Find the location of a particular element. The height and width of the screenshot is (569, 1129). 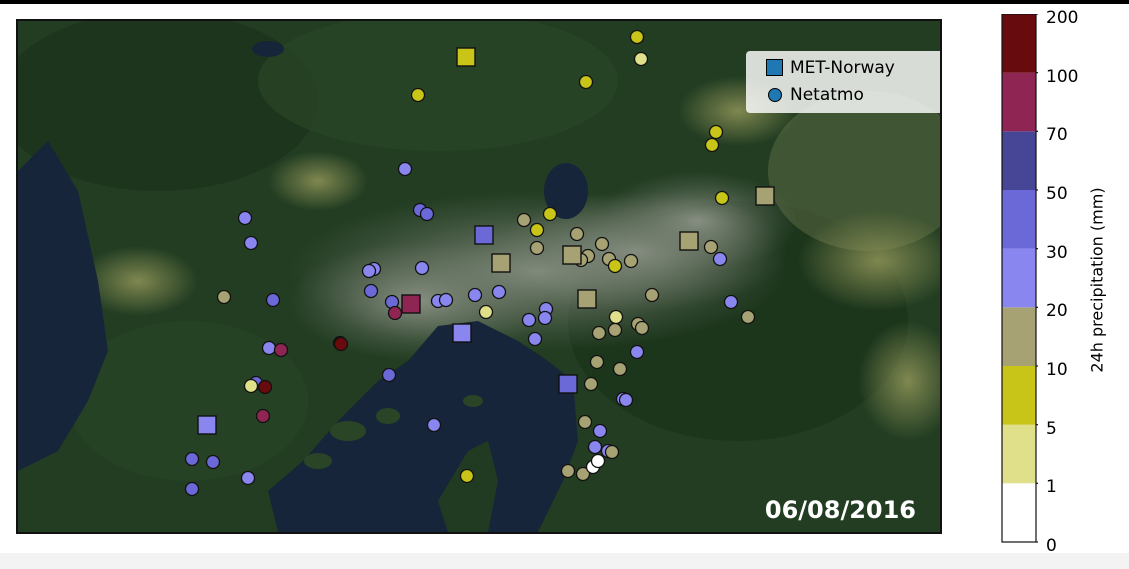

colorbar-tick-label: 30 is located at coordinates (1057, 252).